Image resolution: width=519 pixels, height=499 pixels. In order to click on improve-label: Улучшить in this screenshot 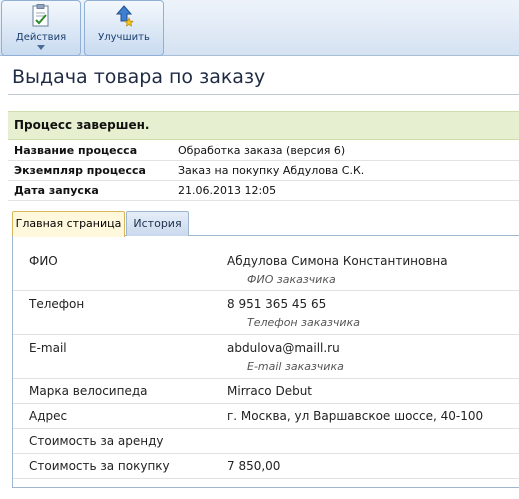, I will do `click(124, 37)`.